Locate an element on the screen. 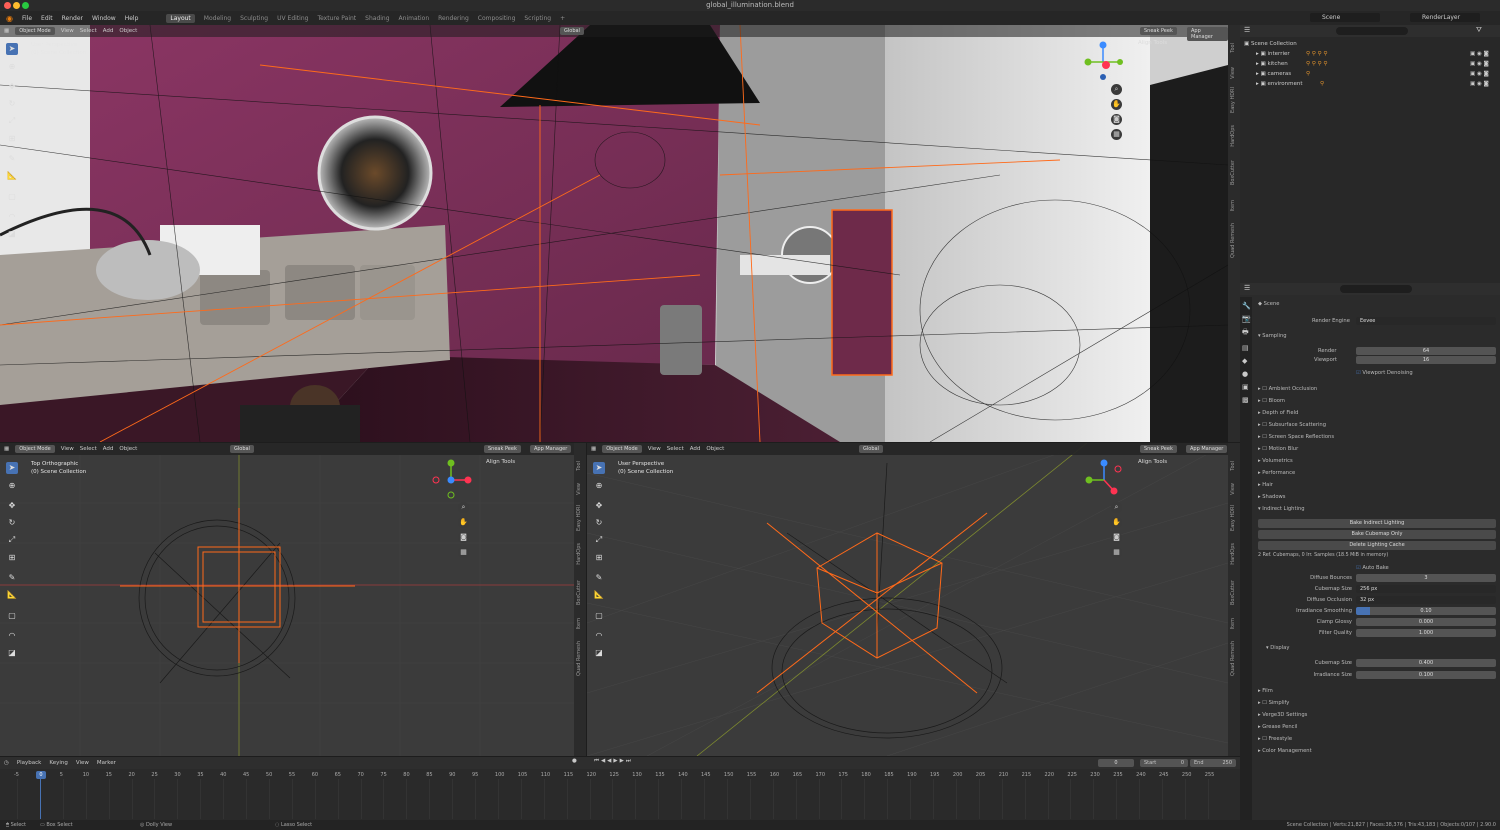 The image size is (1500, 830). diffuse-occlusion-select: 32 px is located at coordinates (1426, 600).